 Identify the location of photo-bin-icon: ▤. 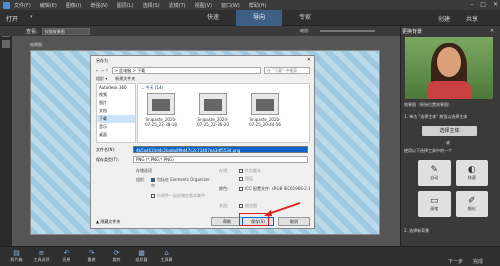
(16, 253).